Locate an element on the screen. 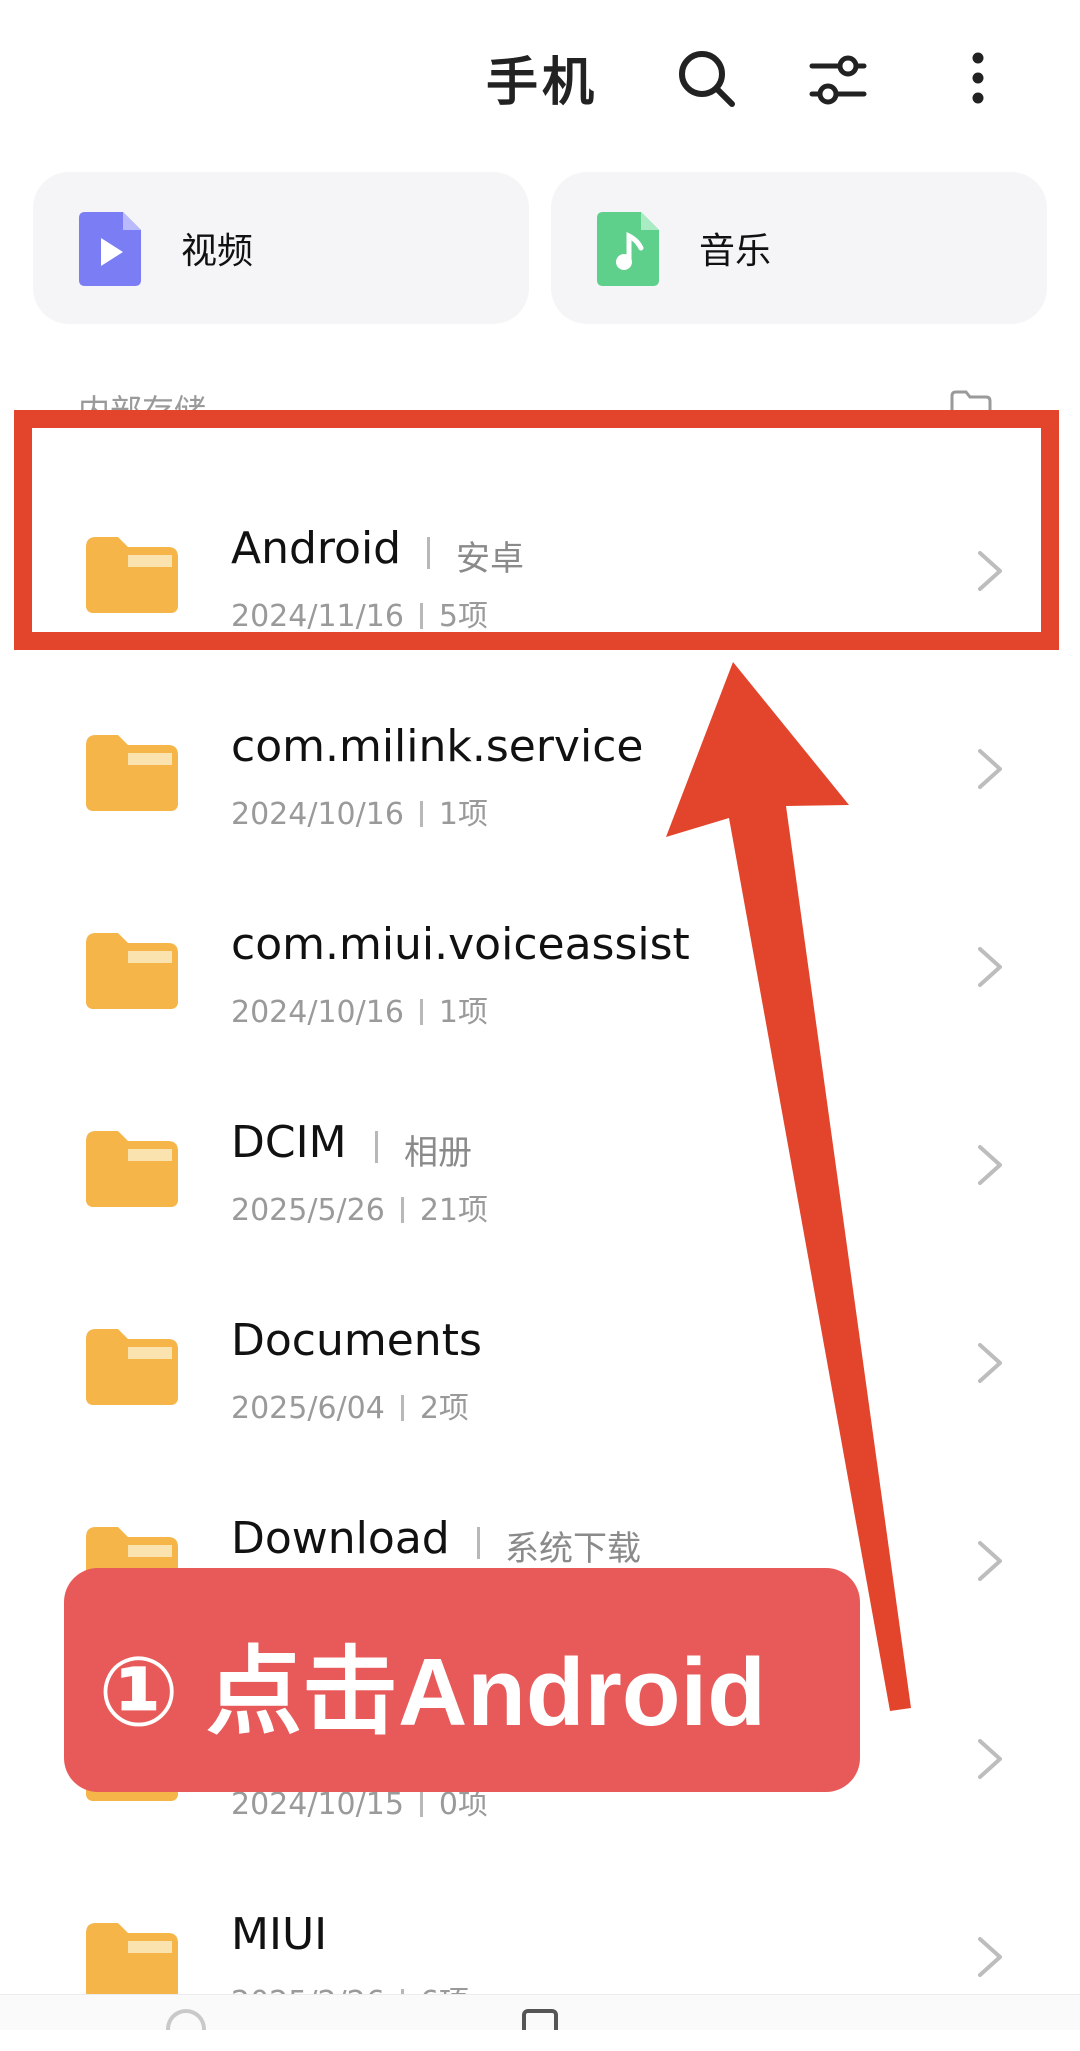 The image size is (1080, 2051). quick-category-label: 视频 is located at coordinates (217, 251).